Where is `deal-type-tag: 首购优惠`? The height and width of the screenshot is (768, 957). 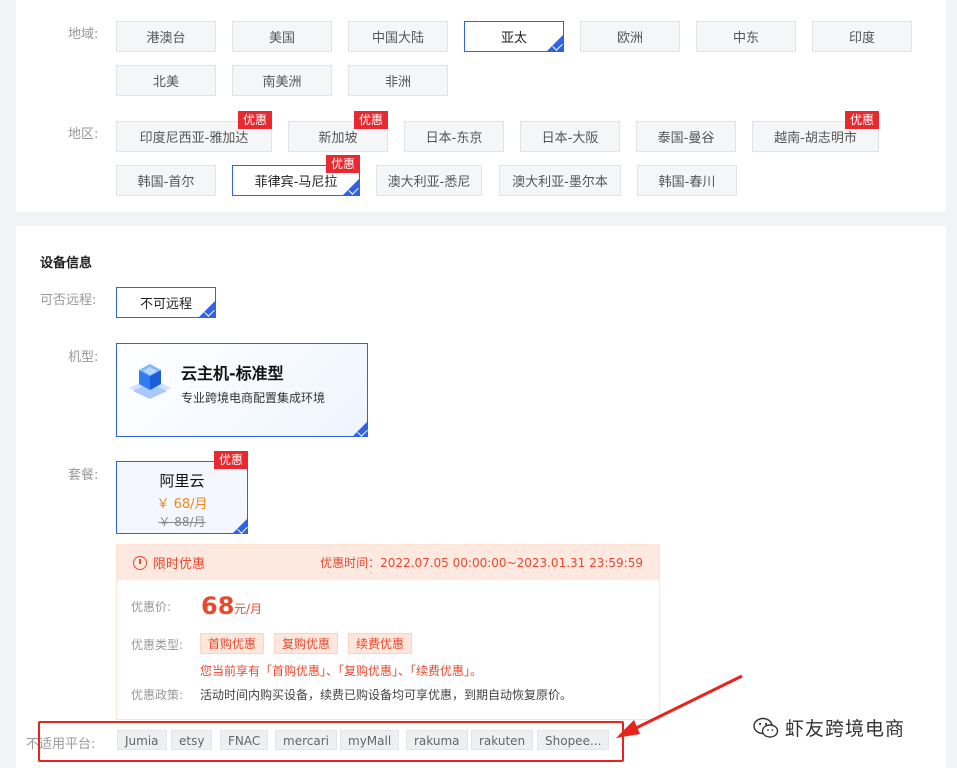 deal-type-tag: 首购优惠 is located at coordinates (232, 643).